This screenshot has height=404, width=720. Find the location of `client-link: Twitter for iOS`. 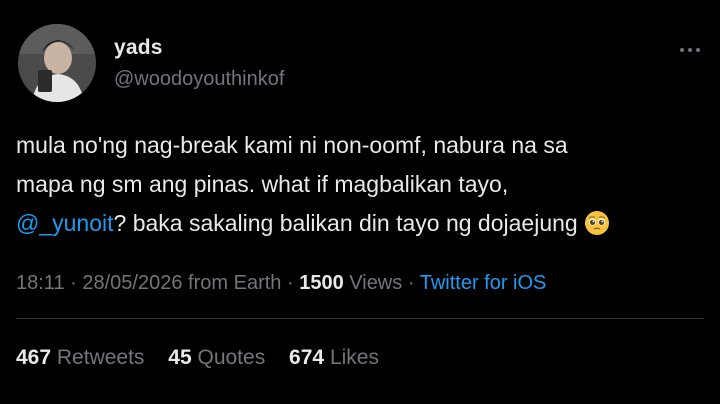

client-link: Twitter for iOS is located at coordinates (483, 283).